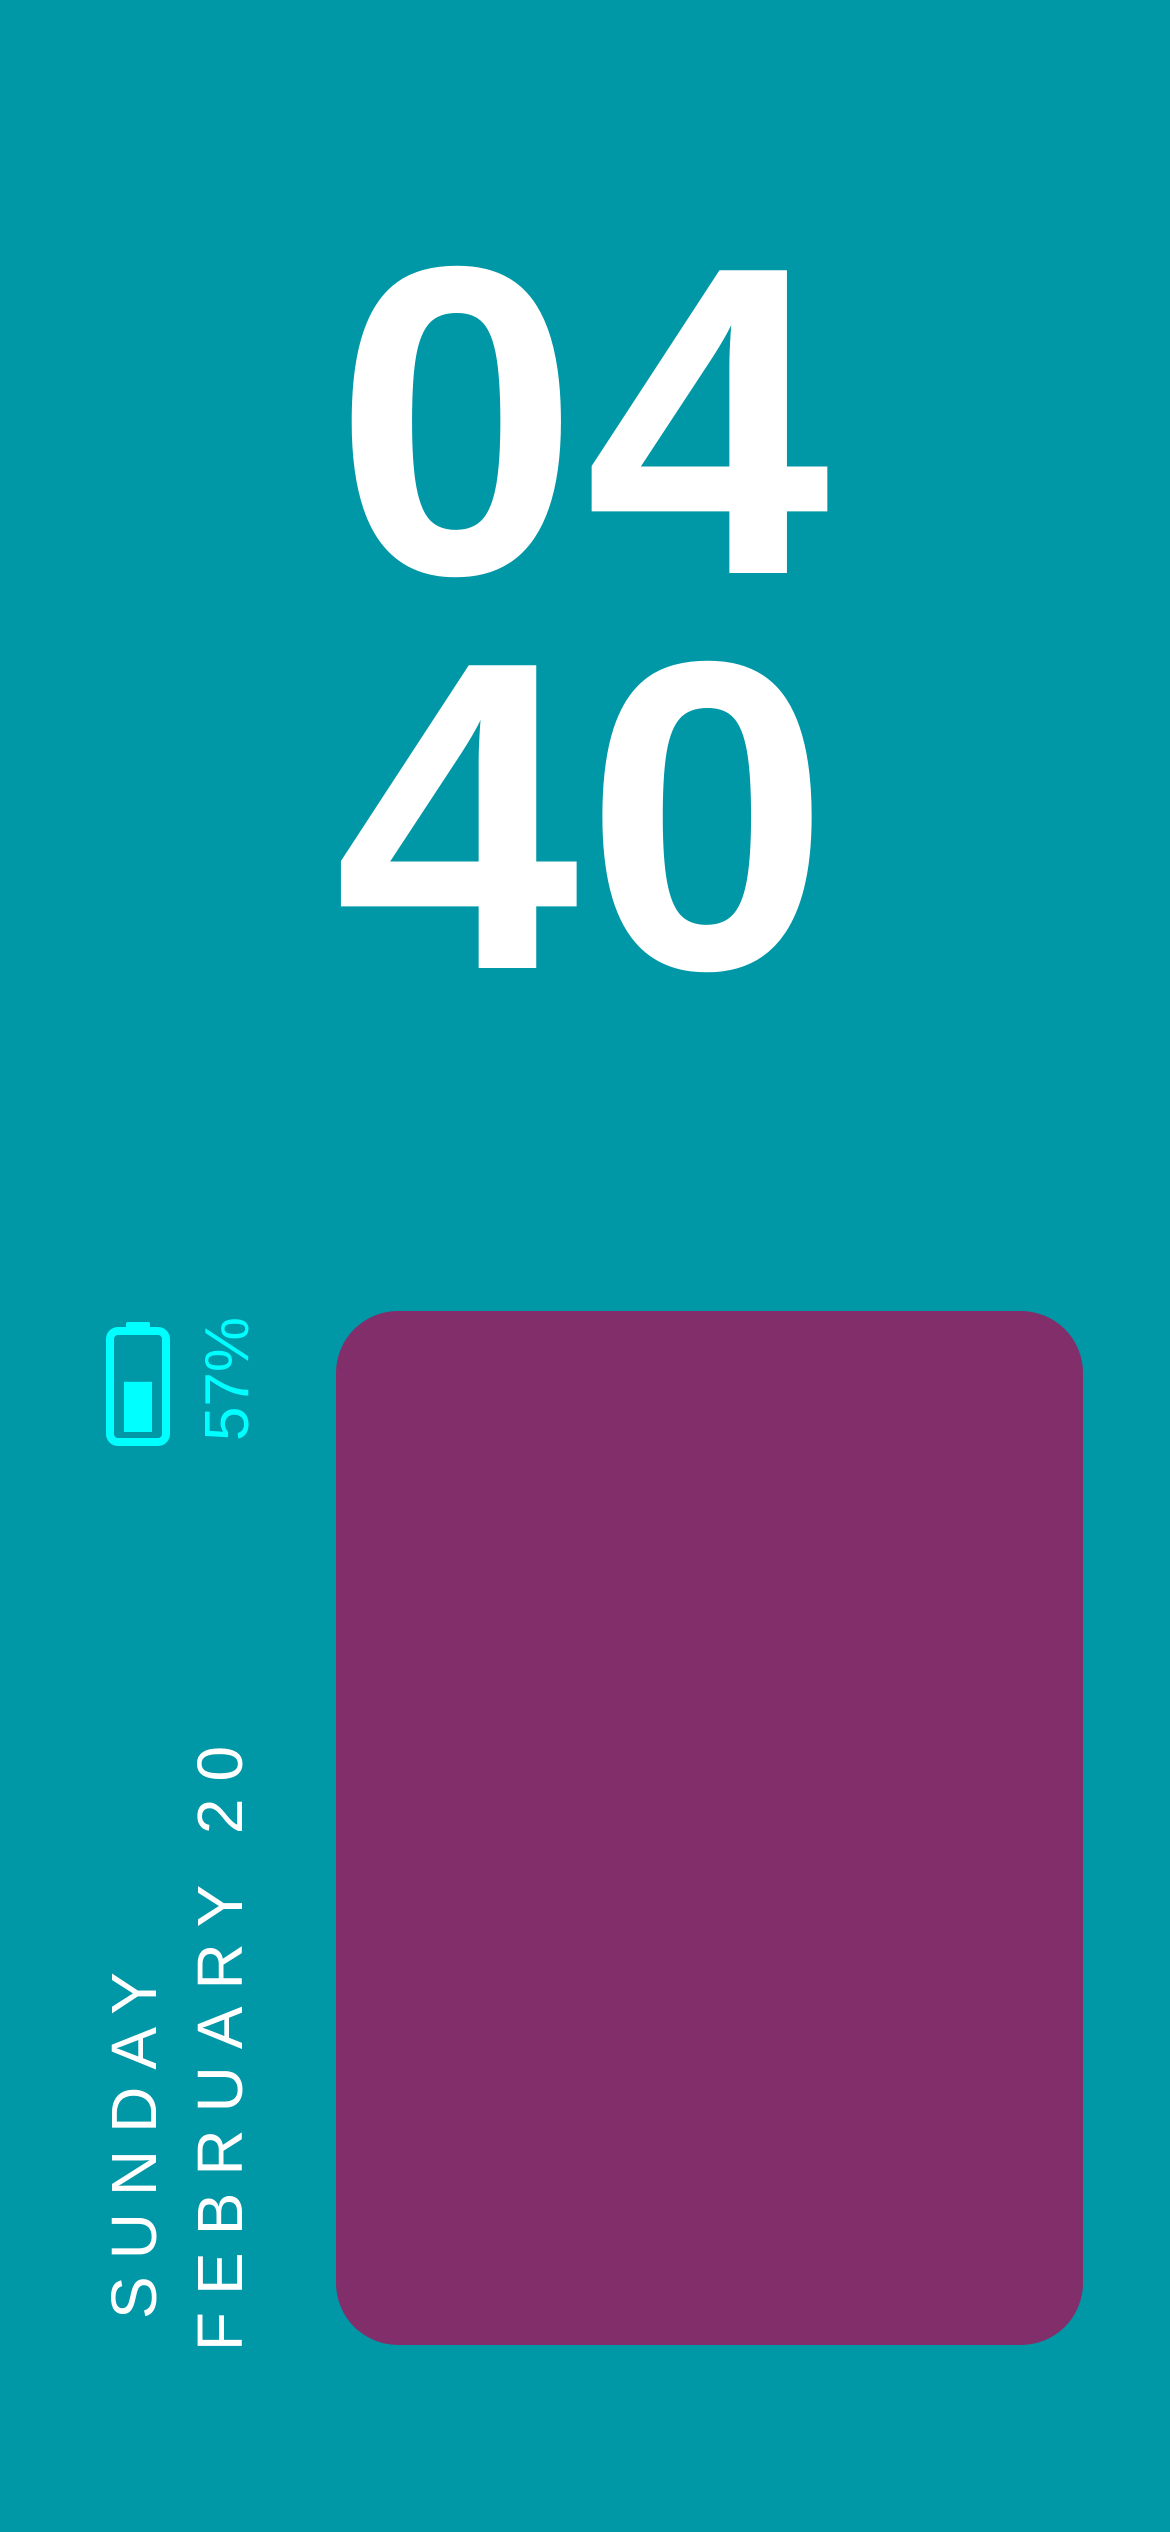 Image resolution: width=1170 pixels, height=2532 pixels. What do you see at coordinates (134, 2137) in the screenshot?
I see `date-weekday: SUNDAY` at bounding box center [134, 2137].